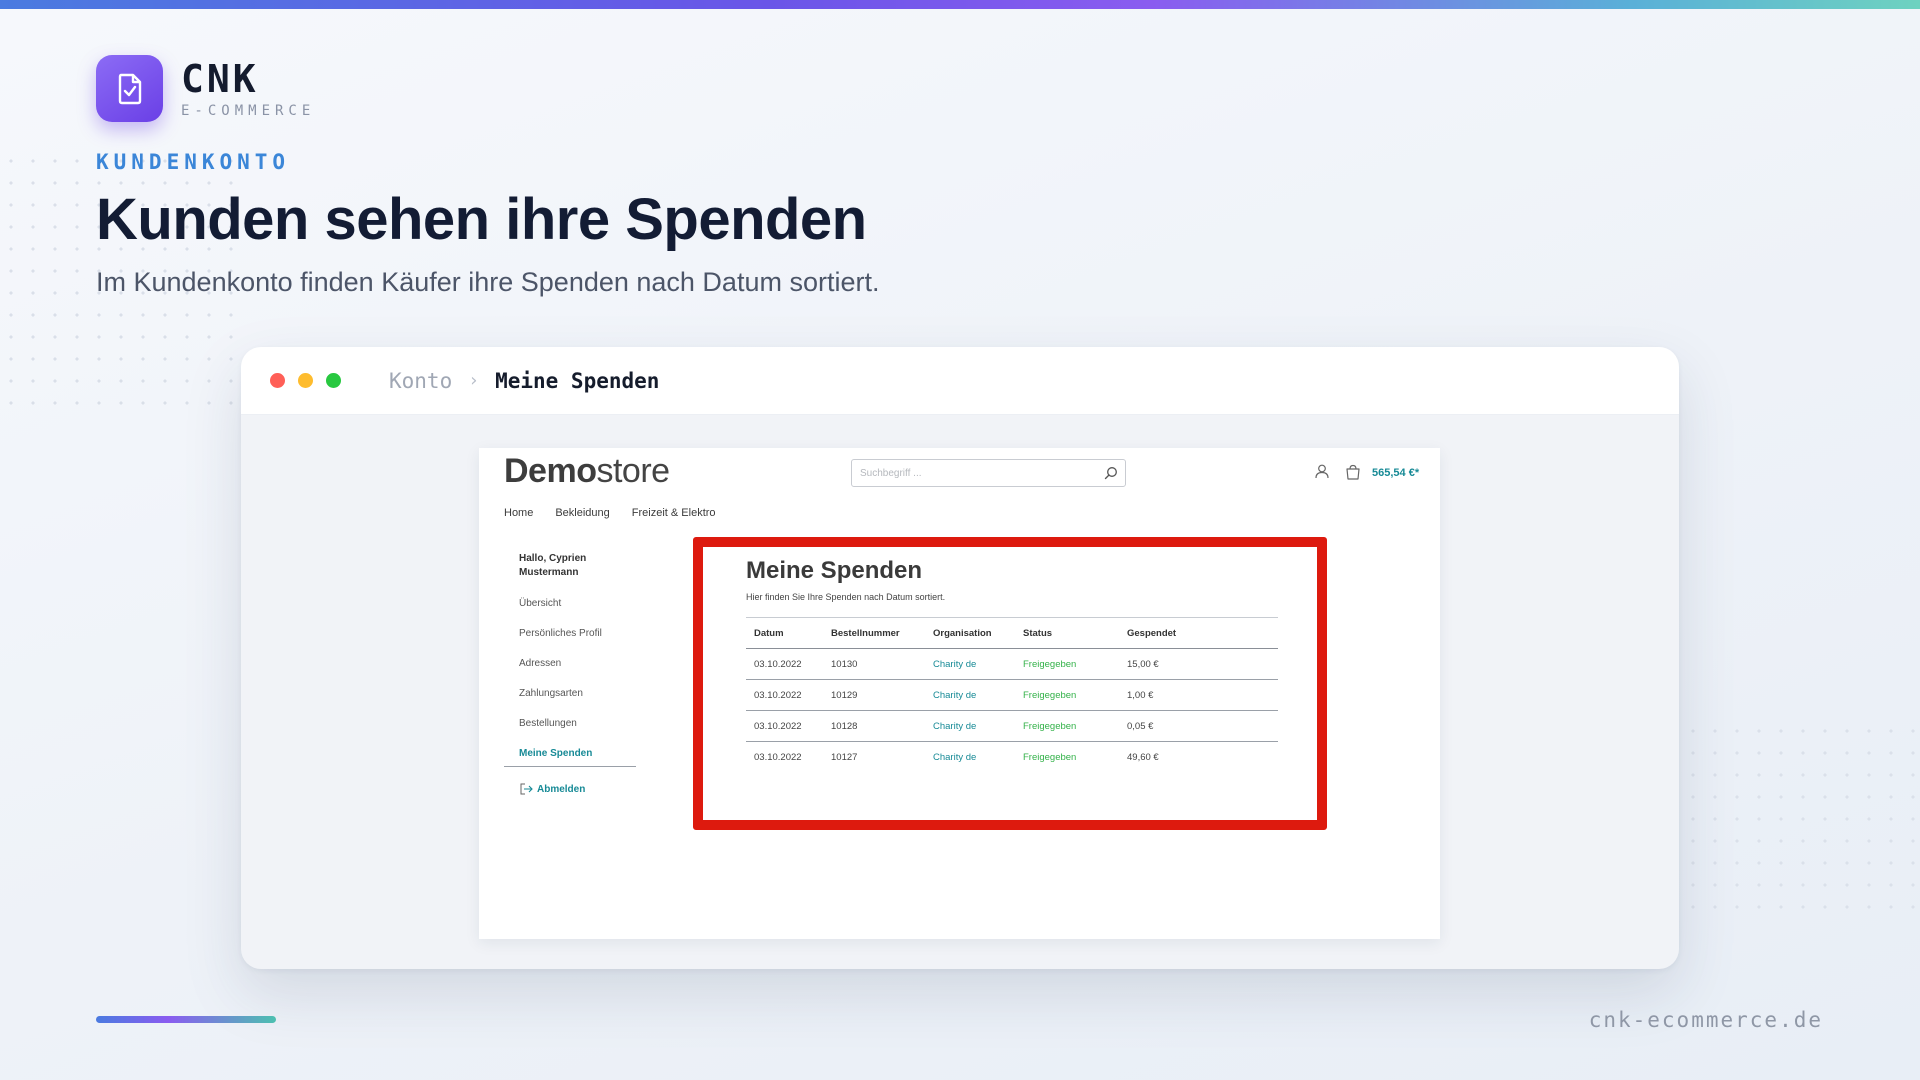 This screenshot has height=1080, width=1920. What do you see at coordinates (570, 640) in the screenshot?
I see `account-link-profil: Persönliches Profil` at bounding box center [570, 640].